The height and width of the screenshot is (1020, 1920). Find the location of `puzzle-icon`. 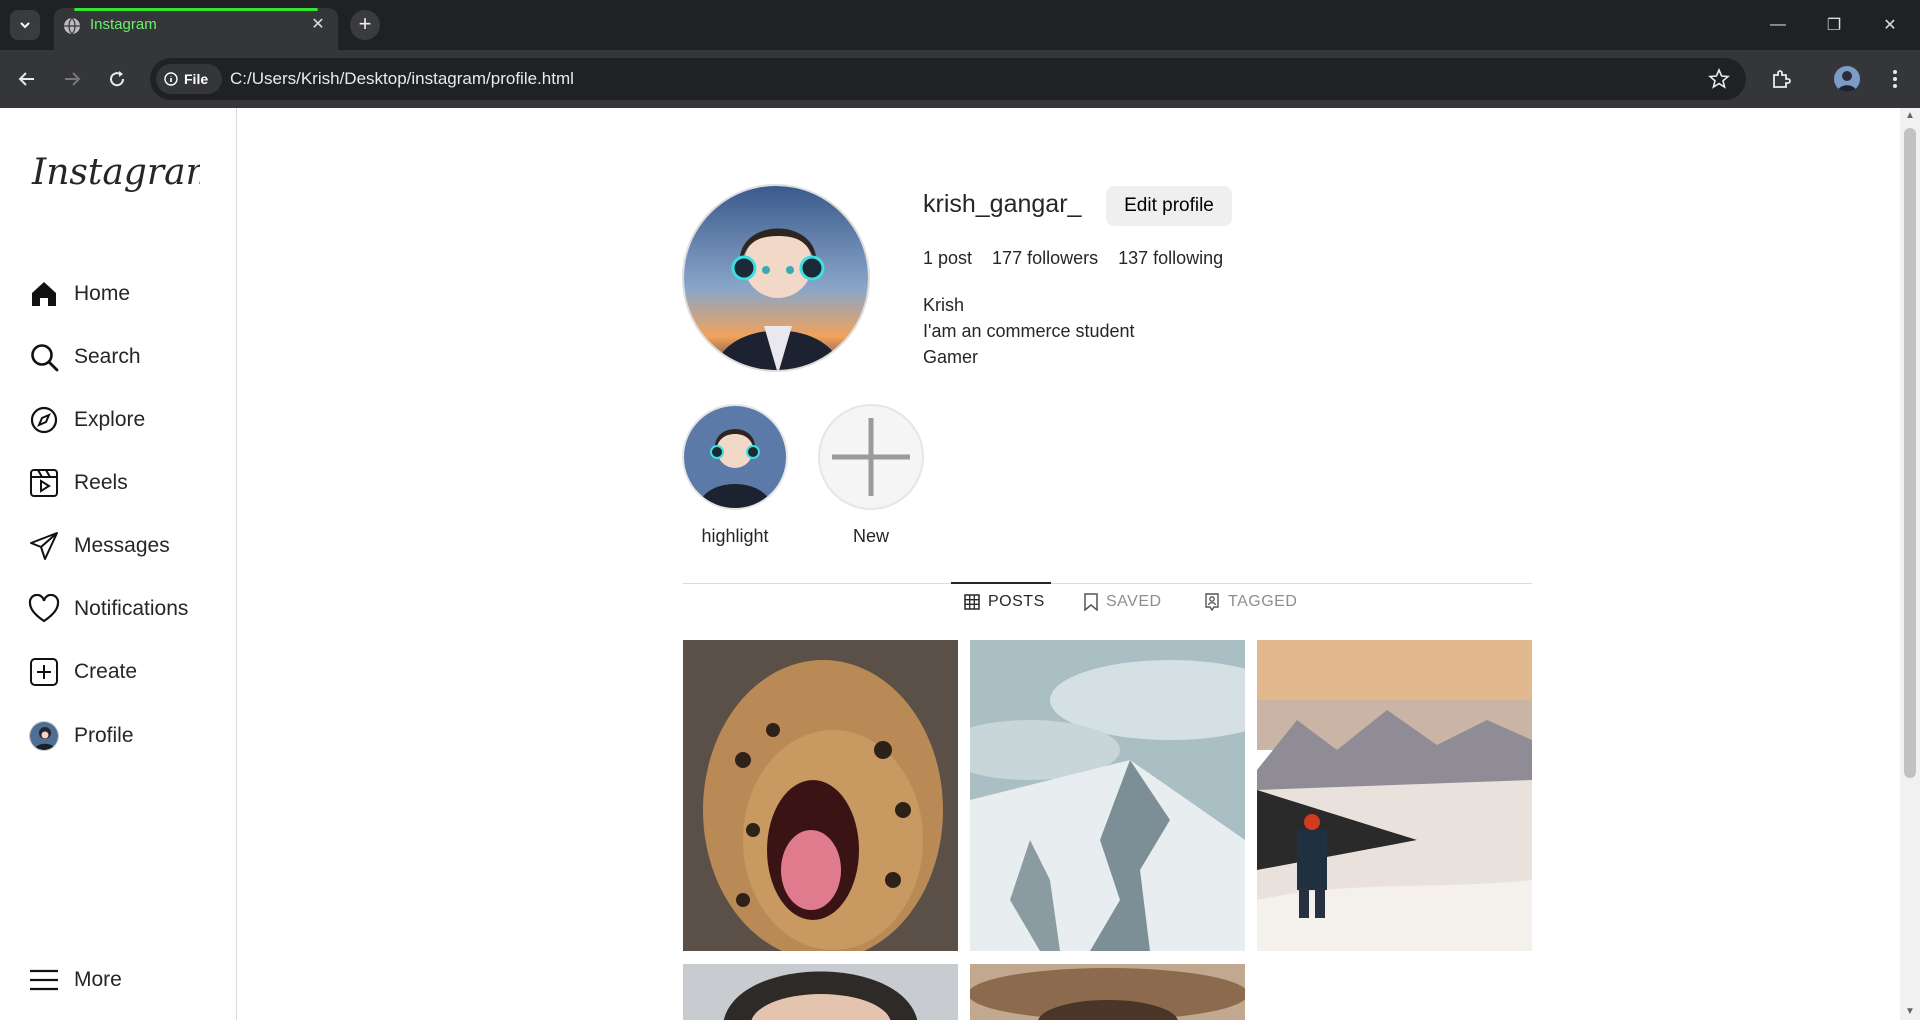

puzzle-icon is located at coordinates (1782, 79).